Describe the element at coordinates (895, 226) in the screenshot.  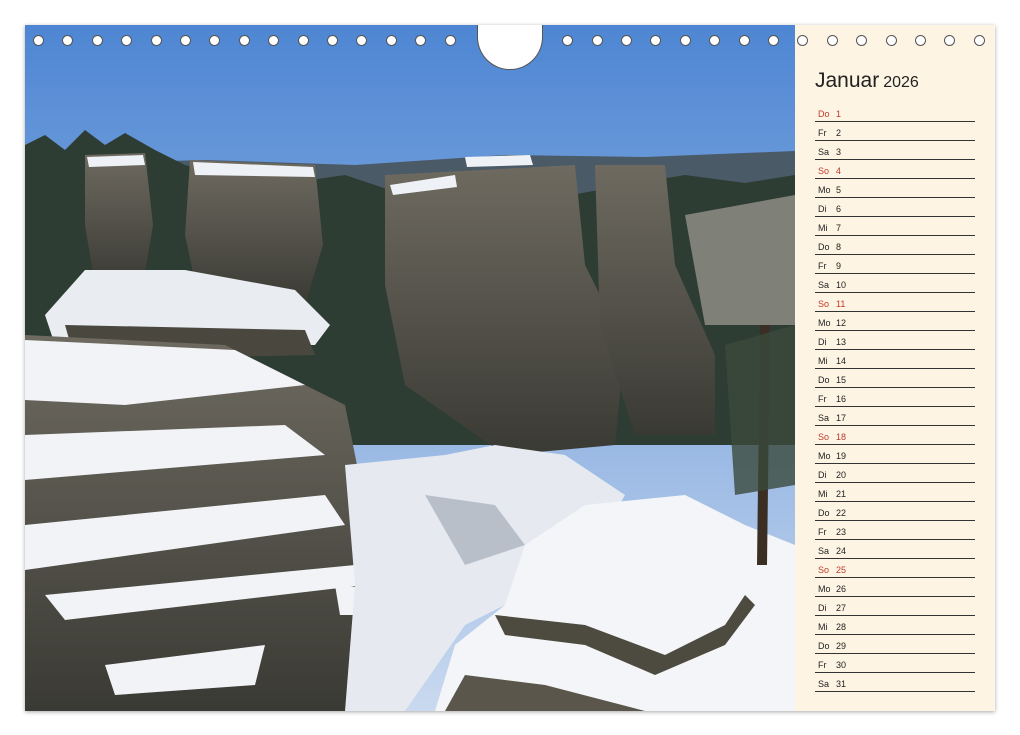
I see `day-row: Mi 7` at that location.